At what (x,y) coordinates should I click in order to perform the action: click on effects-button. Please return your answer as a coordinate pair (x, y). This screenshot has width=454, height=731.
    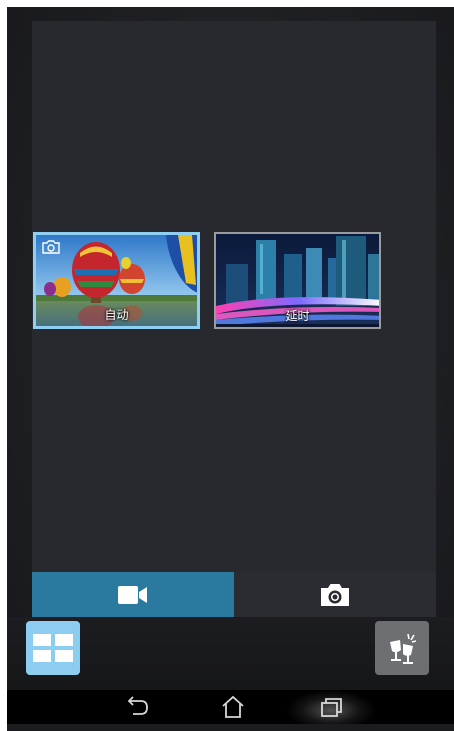
    Looking at the image, I should click on (402, 648).